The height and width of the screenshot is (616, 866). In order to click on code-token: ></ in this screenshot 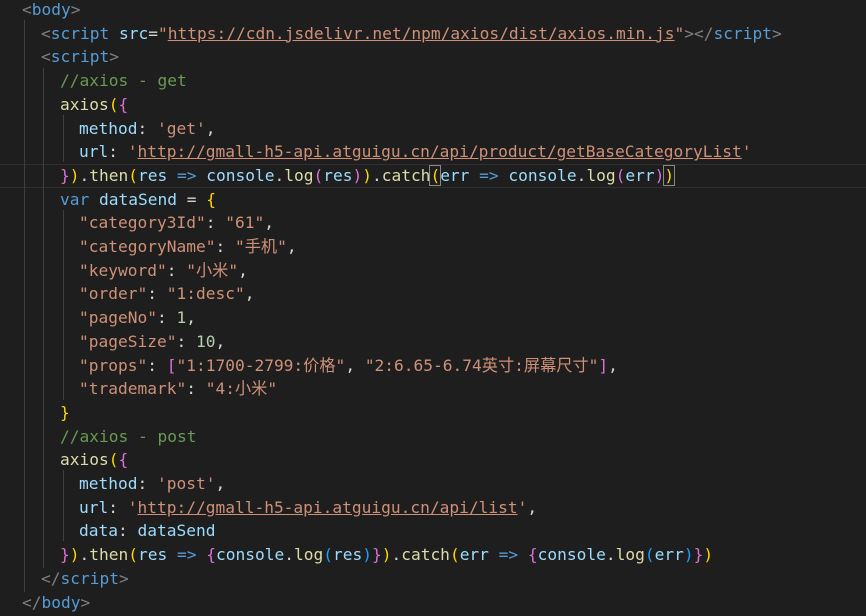, I will do `click(699, 33)`.